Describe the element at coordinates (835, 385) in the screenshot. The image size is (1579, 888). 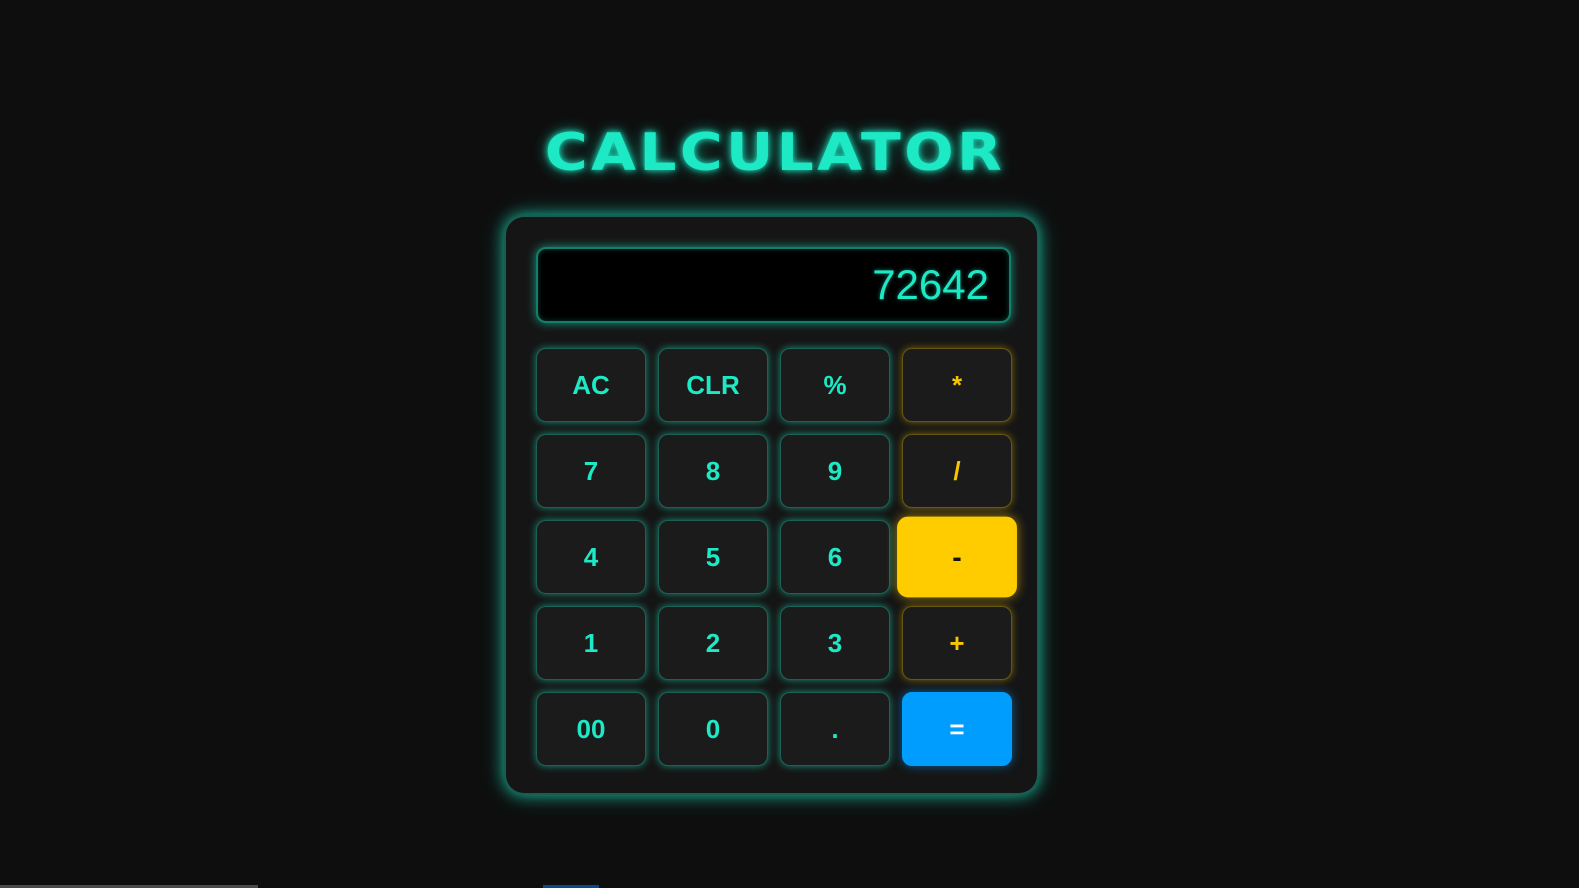
I see `key-percent: %` at that location.